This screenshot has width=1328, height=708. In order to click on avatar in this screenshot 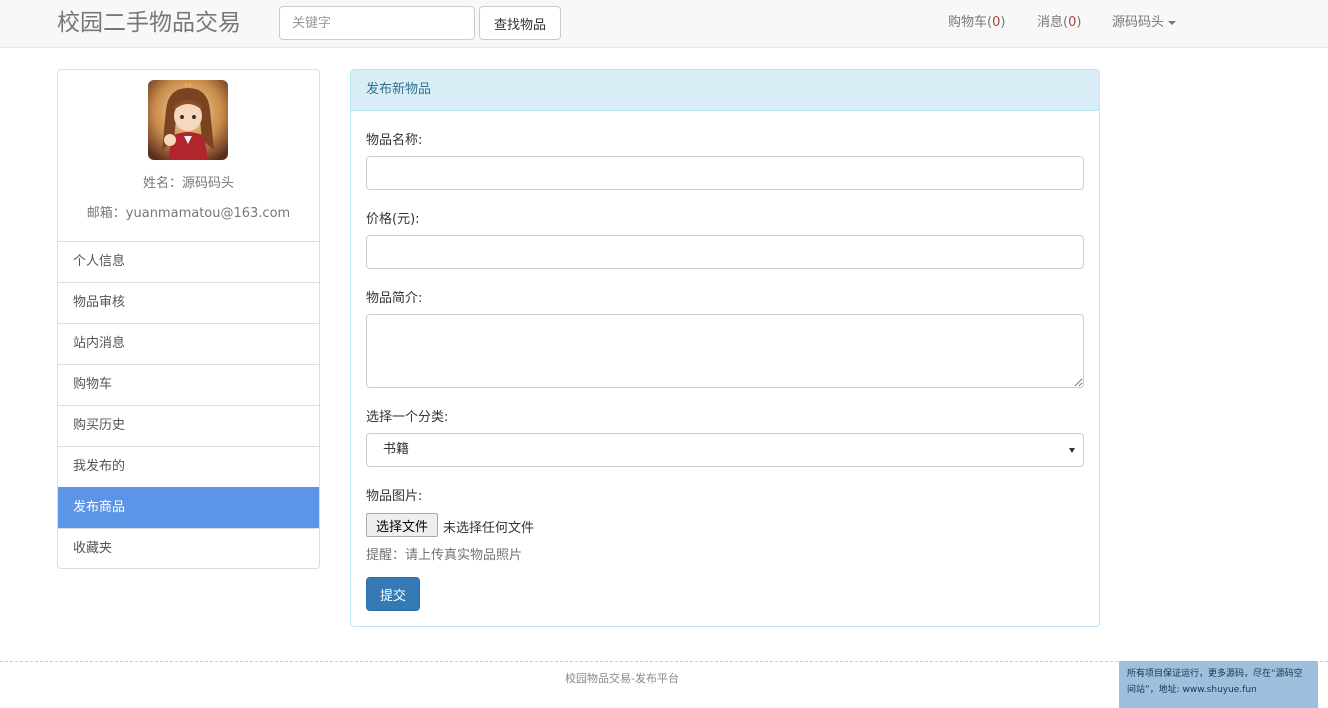, I will do `click(188, 120)`.